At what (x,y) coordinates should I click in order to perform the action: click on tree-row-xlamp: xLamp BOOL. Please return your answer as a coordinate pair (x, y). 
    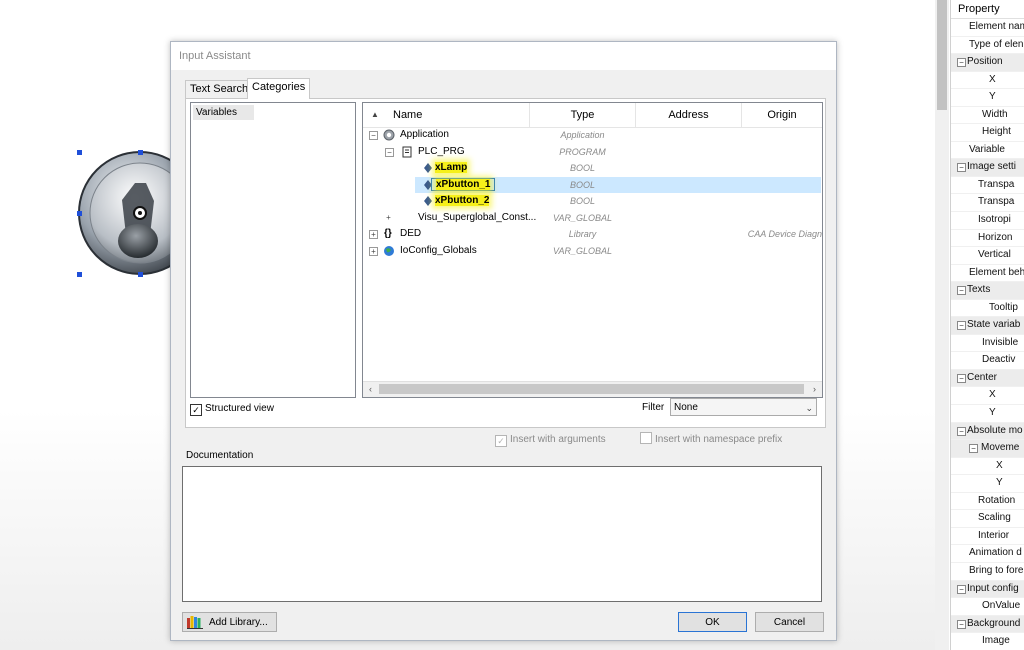
    Looking at the image, I should click on (592, 168).